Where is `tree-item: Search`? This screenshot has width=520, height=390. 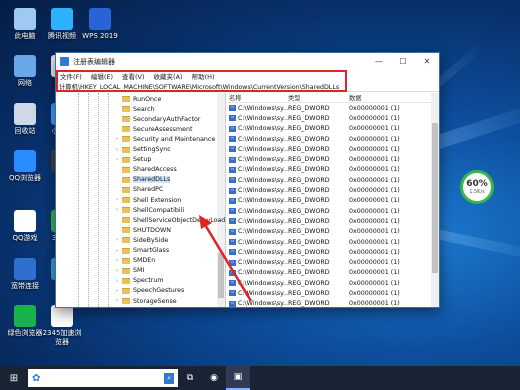
tree-item: Search is located at coordinates (134, 109).